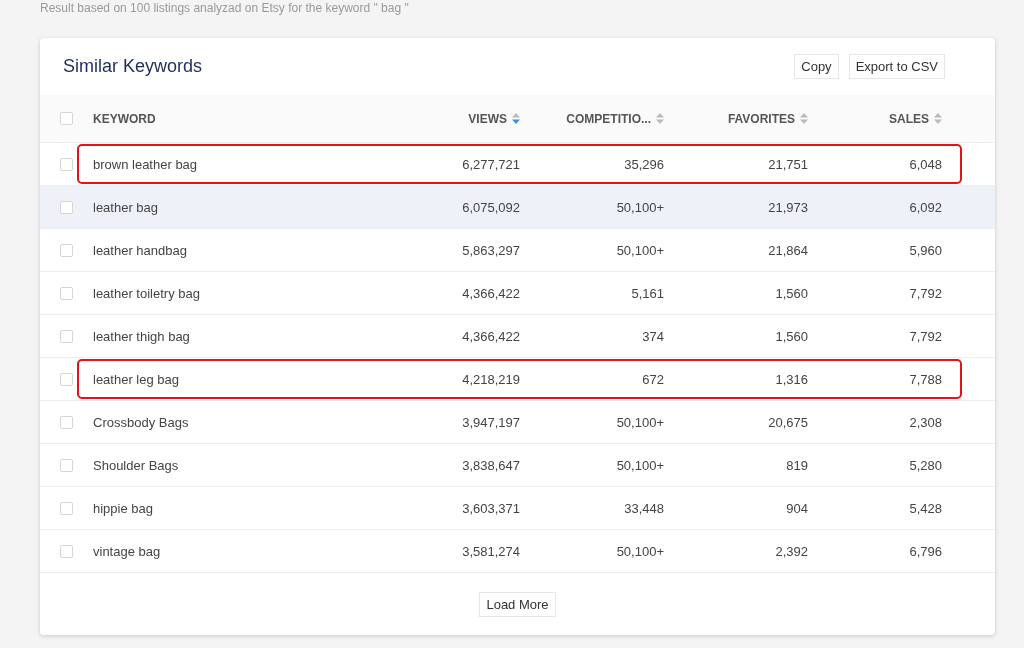  Describe the element at coordinates (653, 336) in the screenshot. I see `table-cell: 374` at that location.